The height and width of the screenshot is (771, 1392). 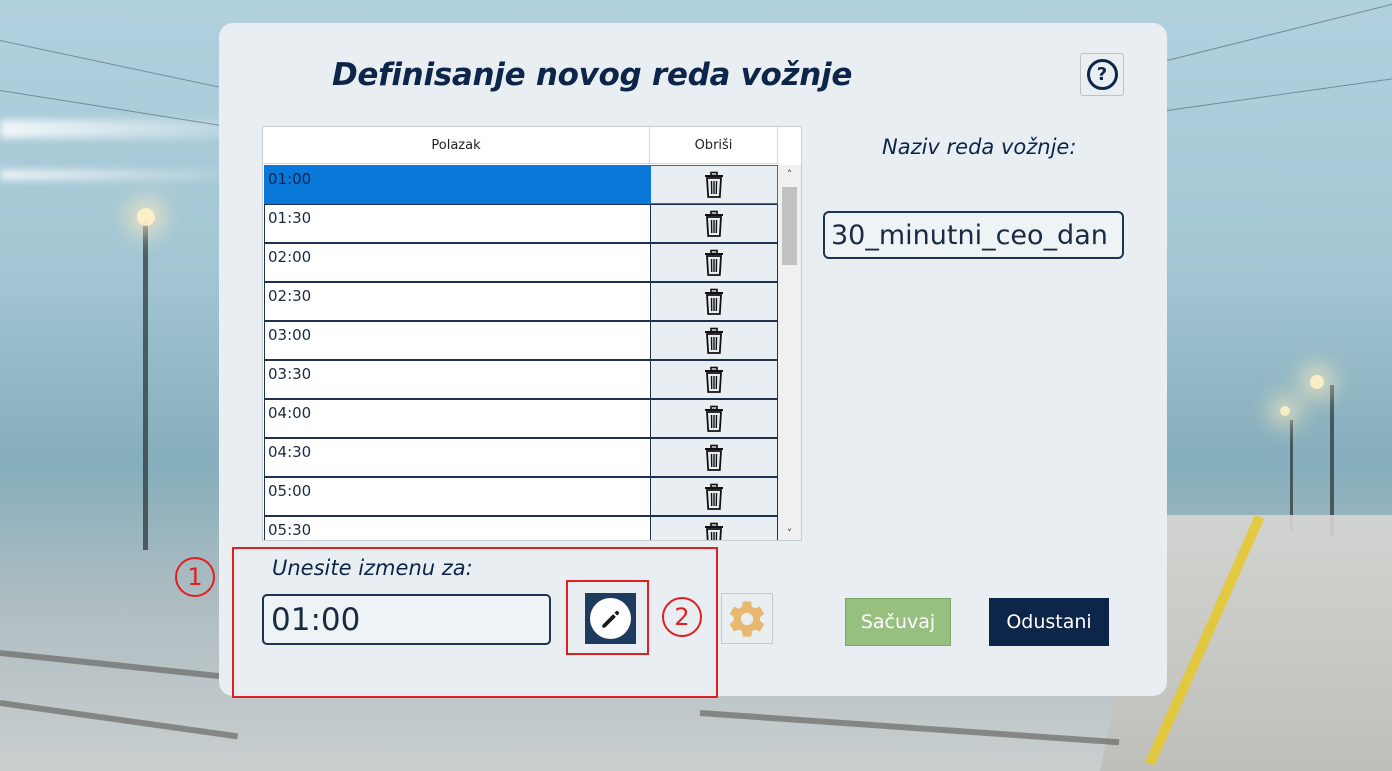 I want to click on departure-time-cell: 01:00, so click(x=457, y=184).